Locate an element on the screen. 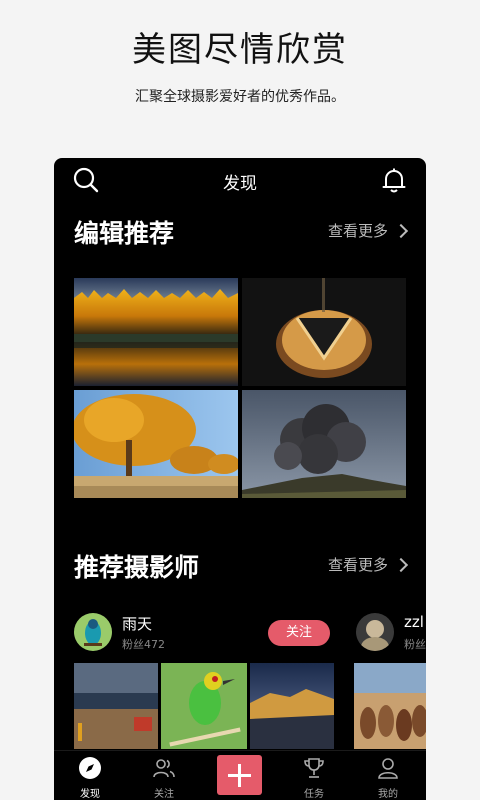 The width and height of the screenshot is (480, 800). tab-tasks: 任务 is located at coordinates (314, 775).